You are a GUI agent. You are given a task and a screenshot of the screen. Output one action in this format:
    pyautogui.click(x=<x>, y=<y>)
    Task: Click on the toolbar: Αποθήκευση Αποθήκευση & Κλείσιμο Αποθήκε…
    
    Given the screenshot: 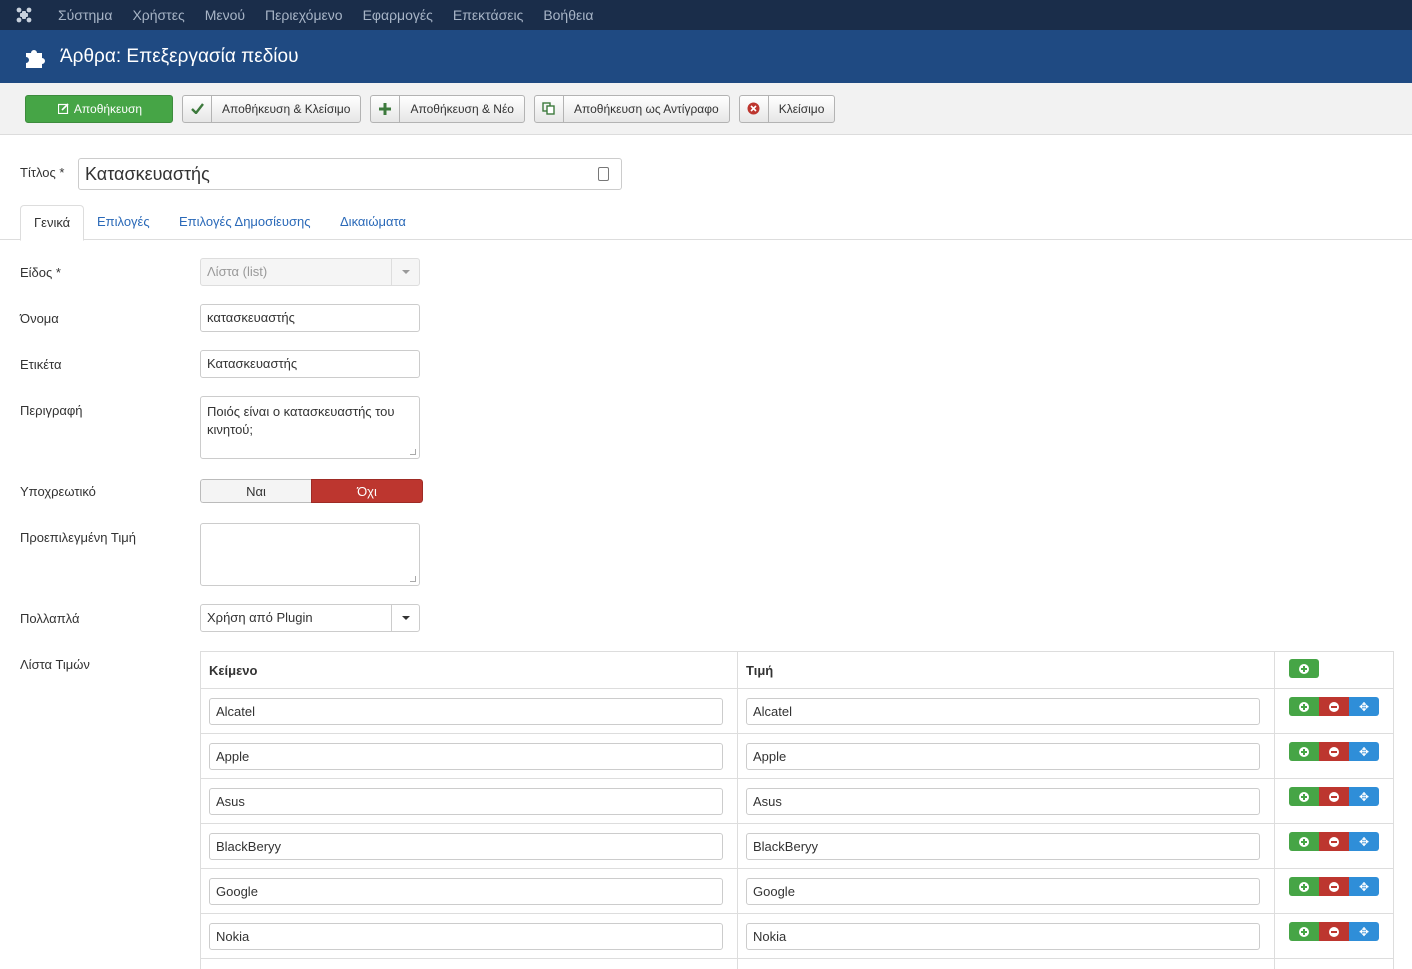 What is the action you would take?
    pyautogui.click(x=706, y=109)
    